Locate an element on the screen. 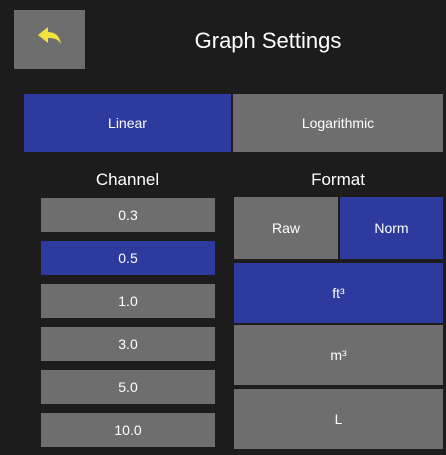 The width and height of the screenshot is (446, 455). back-arrow-icon is located at coordinates (50, 39).